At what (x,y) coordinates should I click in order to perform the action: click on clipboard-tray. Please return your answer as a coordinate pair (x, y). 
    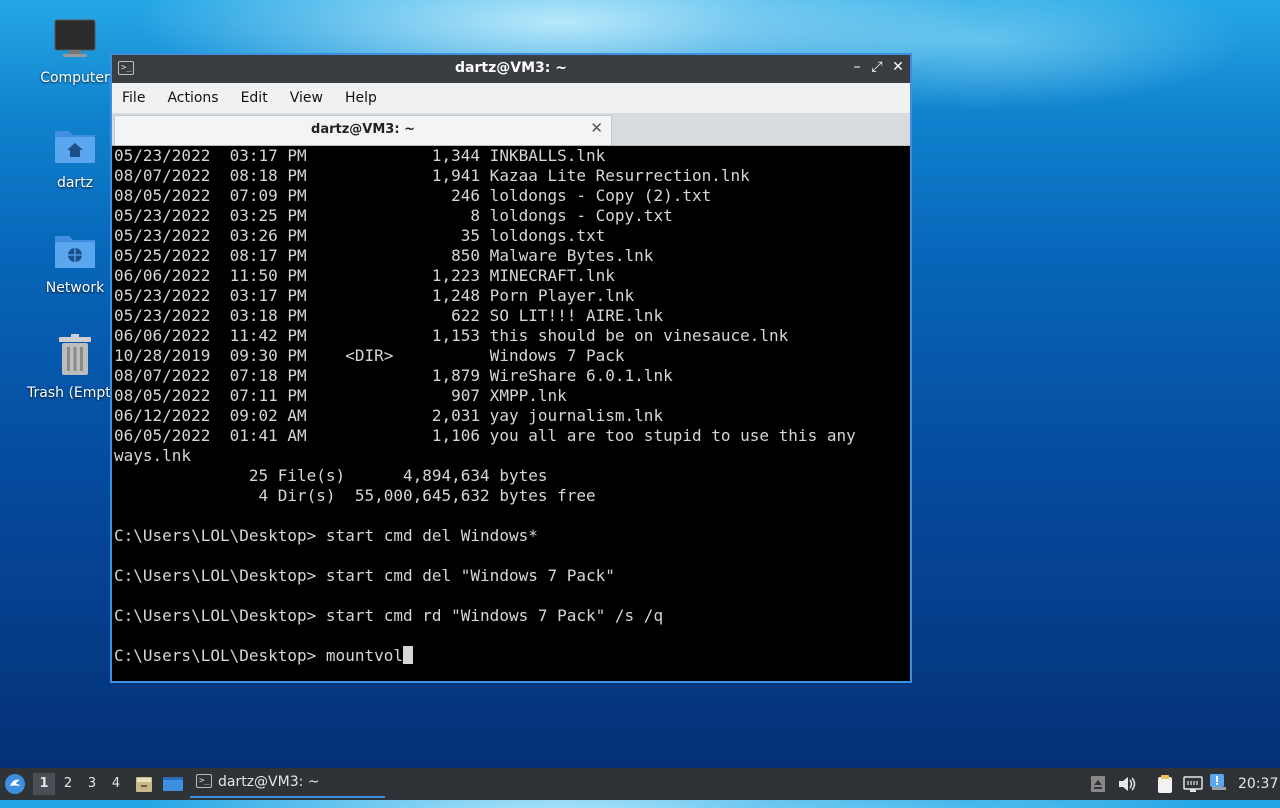
    Looking at the image, I should click on (1166, 784).